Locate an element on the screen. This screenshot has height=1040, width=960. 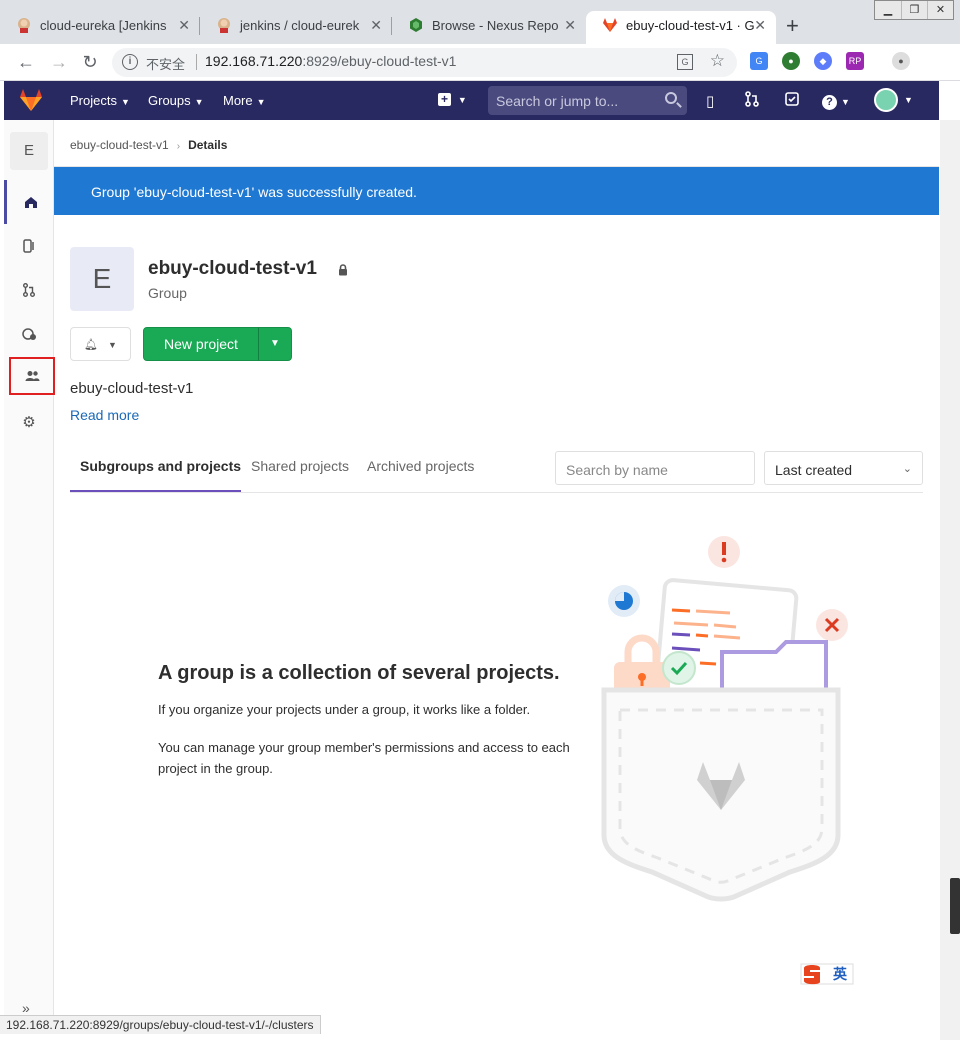
new-project-button: New project is located at coordinates (201, 344).